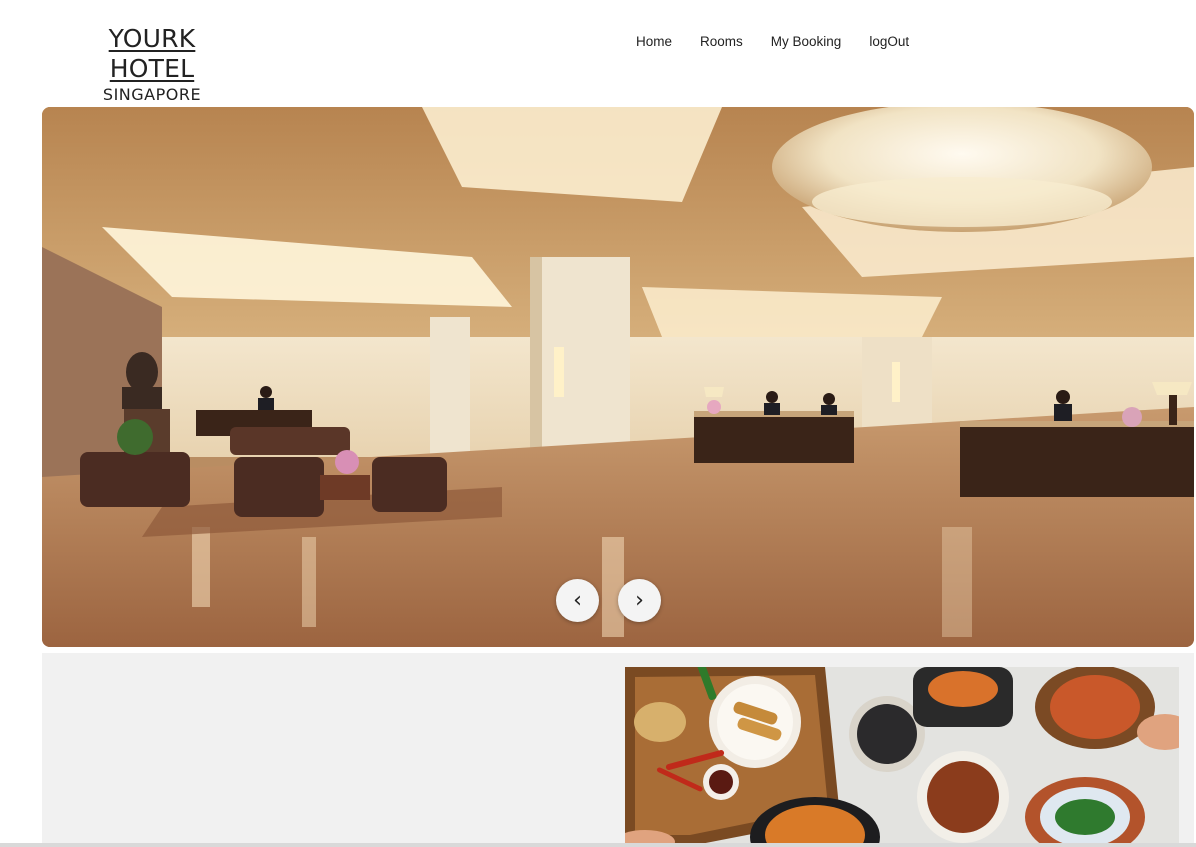  I want to click on main-nav: Home Rooms My Booking logOut, so click(786, 42).